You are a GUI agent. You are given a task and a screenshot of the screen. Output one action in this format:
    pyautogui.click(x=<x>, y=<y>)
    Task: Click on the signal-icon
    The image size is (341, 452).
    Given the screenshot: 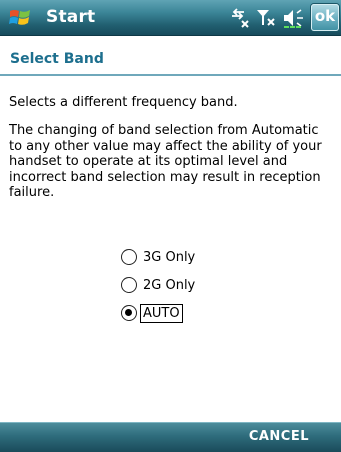 What is the action you would take?
    pyautogui.click(x=266, y=18)
    